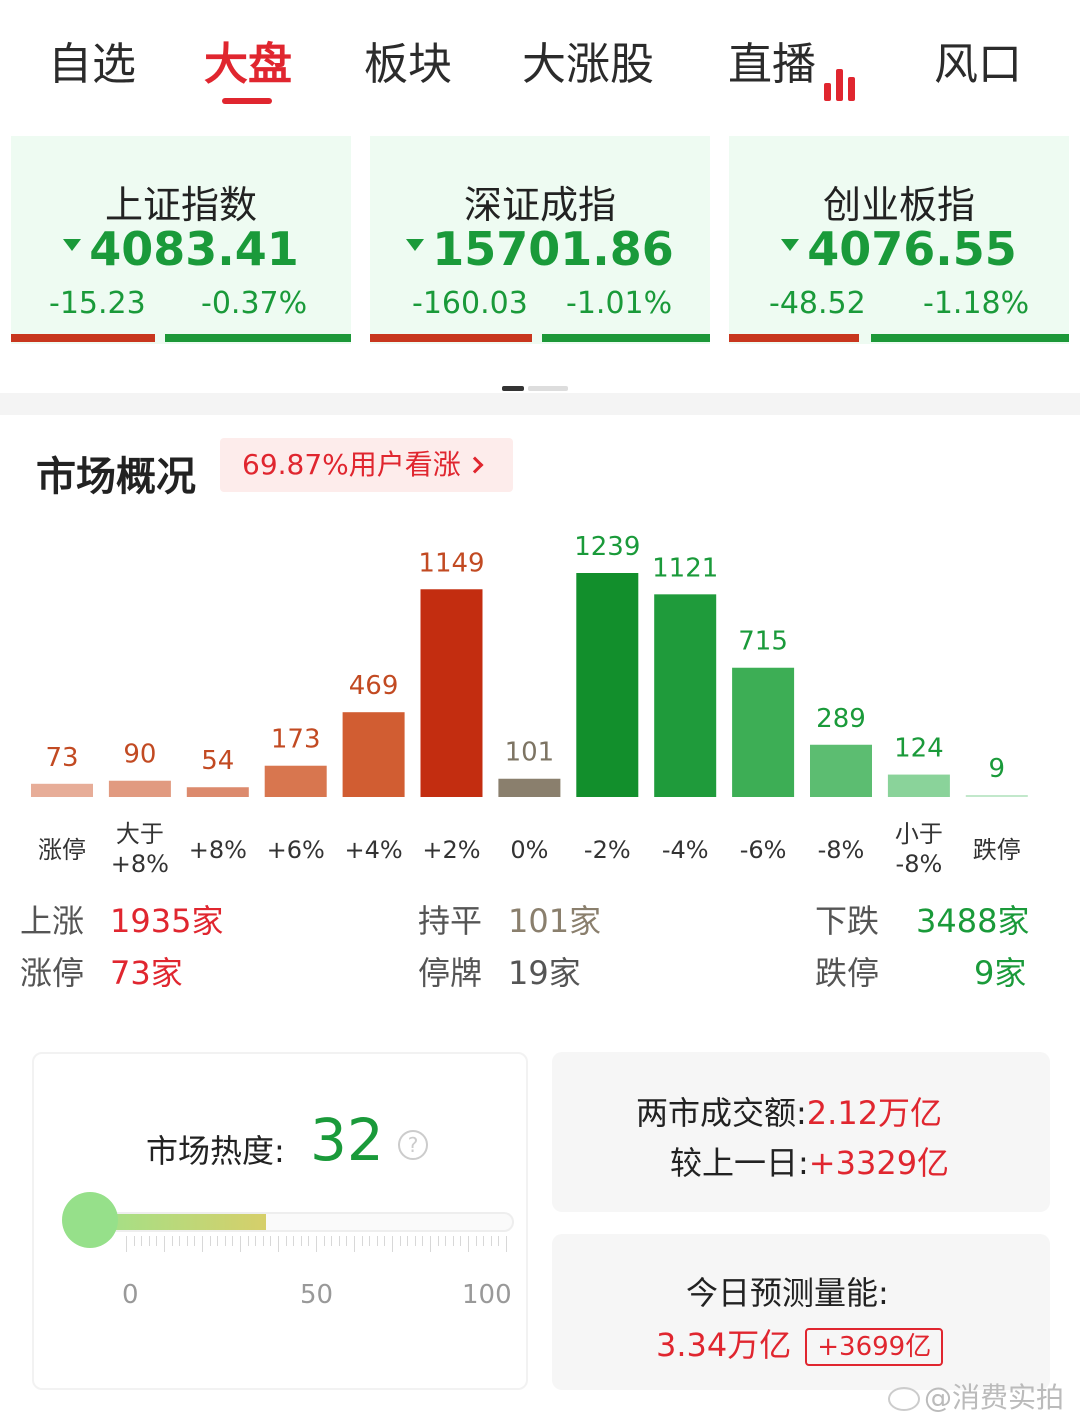 The image size is (1080, 1423). Describe the element at coordinates (296, 850) in the screenshot. I see `category-label: +6%` at that location.